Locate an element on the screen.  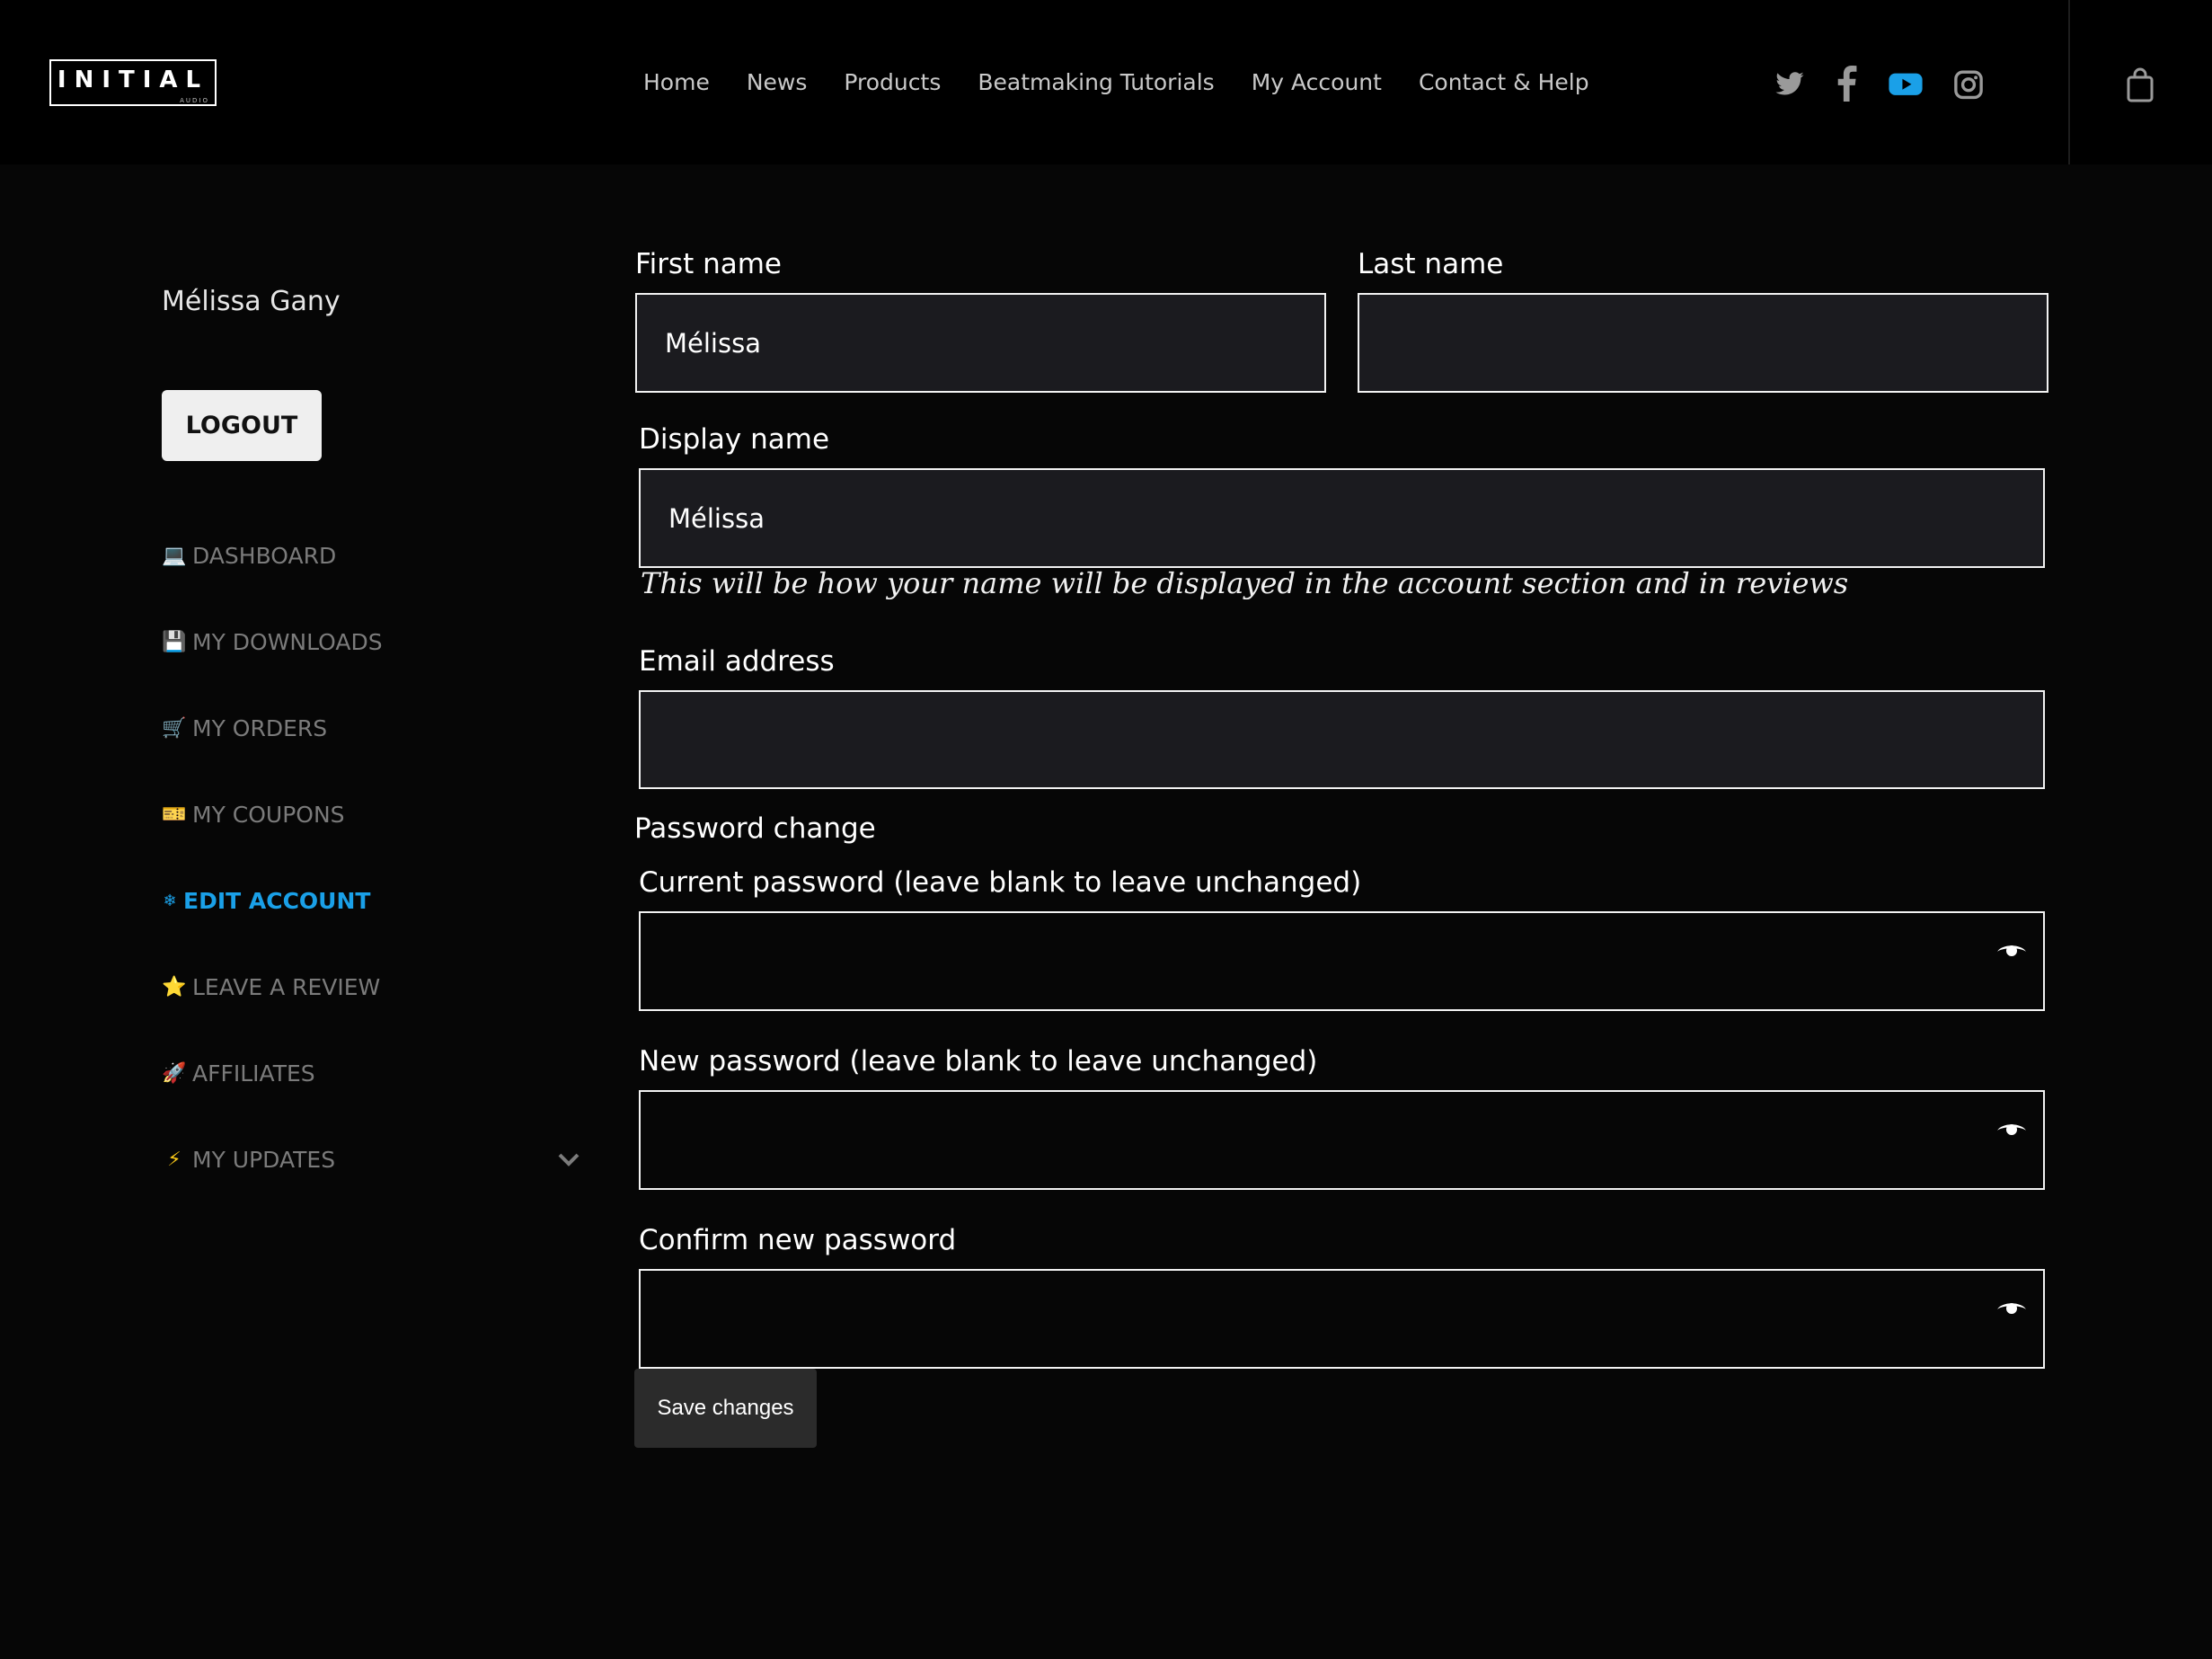
sidebar-item-label: MY UPDATES is located at coordinates (264, 1160).